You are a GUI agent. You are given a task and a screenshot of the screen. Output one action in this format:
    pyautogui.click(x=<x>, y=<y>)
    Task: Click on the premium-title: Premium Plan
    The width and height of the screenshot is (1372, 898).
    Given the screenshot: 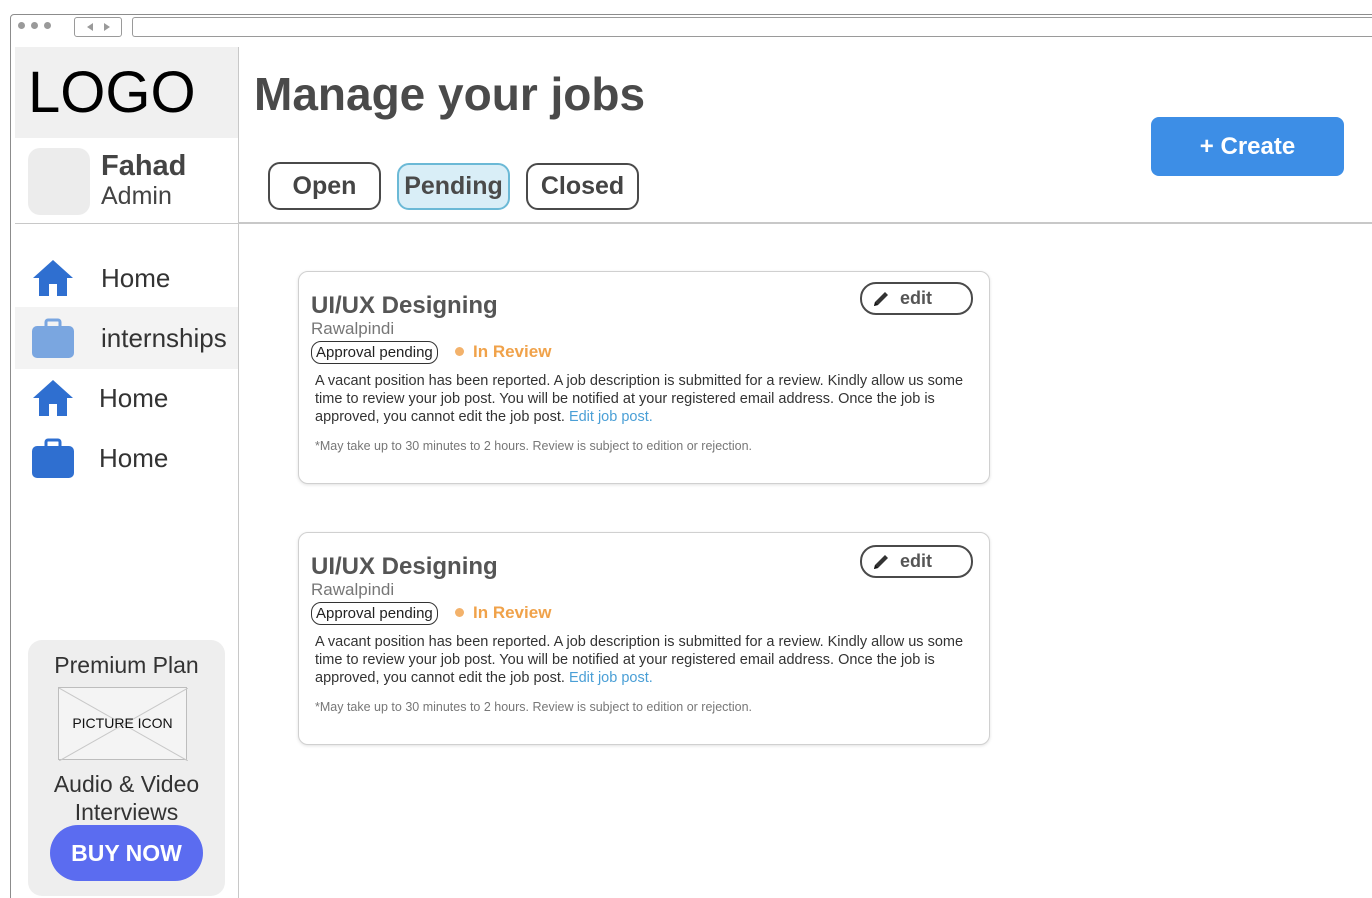 What is the action you would take?
    pyautogui.click(x=126, y=665)
    